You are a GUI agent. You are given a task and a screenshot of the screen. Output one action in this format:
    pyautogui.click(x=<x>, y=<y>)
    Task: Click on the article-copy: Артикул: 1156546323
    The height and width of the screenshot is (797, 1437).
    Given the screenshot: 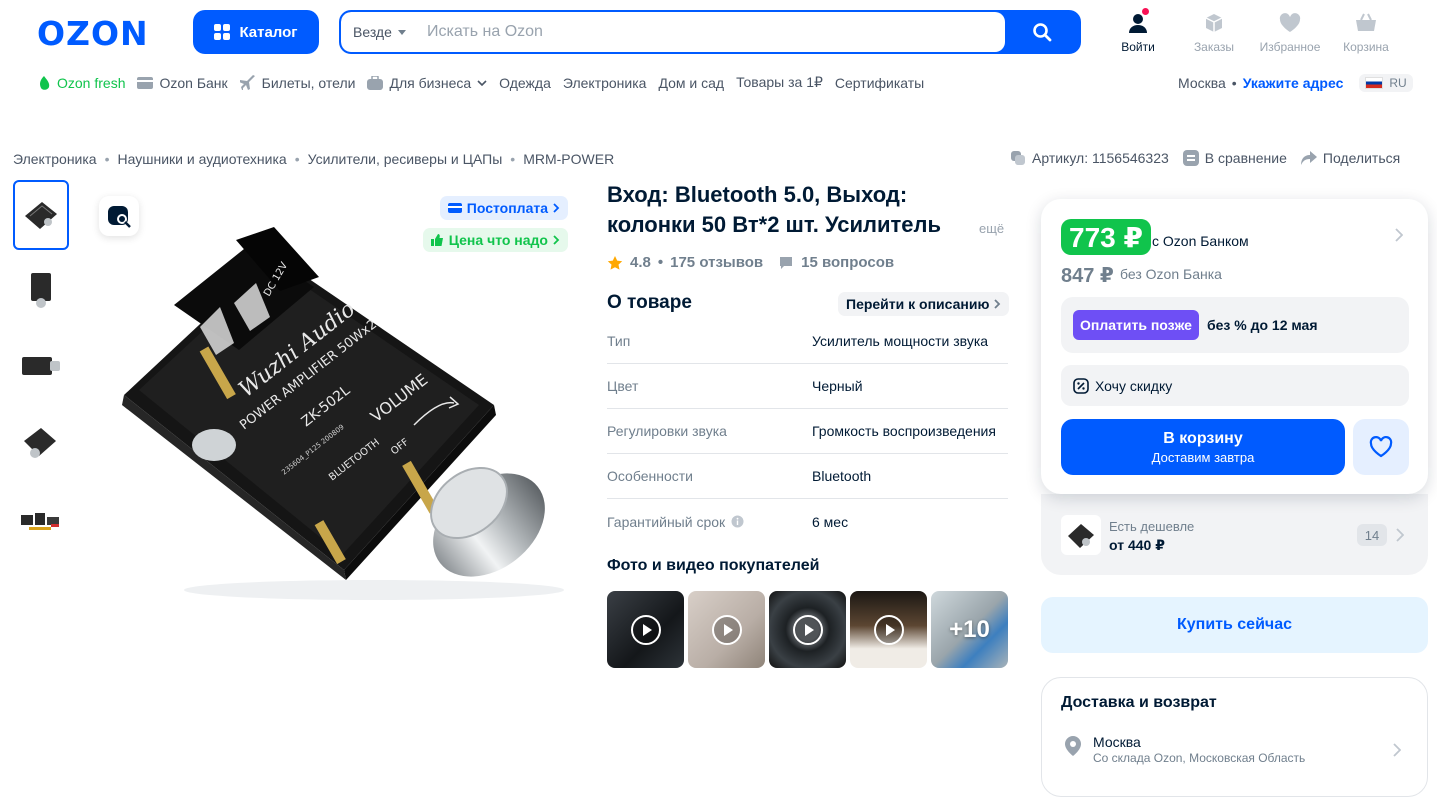 What is the action you would take?
    pyautogui.click(x=1089, y=158)
    